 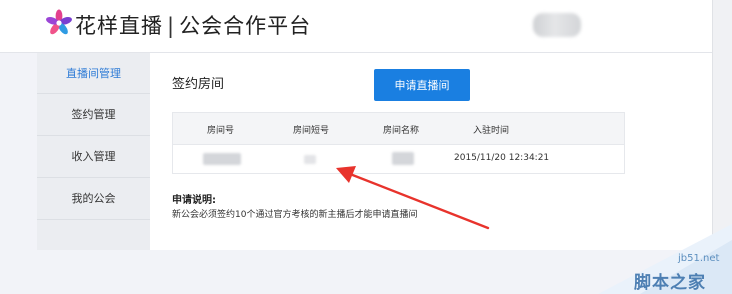 What do you see at coordinates (665, 259) in the screenshot?
I see `corner-watermark-shape` at bounding box center [665, 259].